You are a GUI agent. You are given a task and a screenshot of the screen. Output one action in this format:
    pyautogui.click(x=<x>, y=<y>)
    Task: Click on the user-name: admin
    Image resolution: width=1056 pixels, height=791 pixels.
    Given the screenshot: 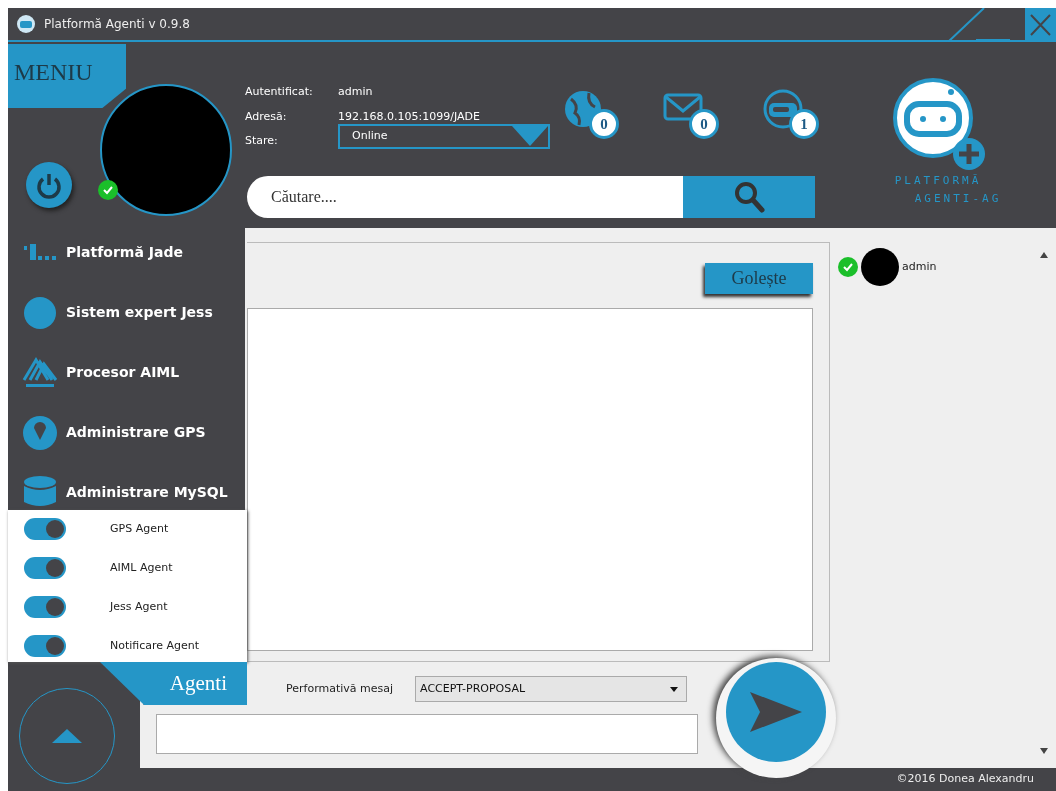 What is the action you would take?
    pyautogui.click(x=919, y=267)
    